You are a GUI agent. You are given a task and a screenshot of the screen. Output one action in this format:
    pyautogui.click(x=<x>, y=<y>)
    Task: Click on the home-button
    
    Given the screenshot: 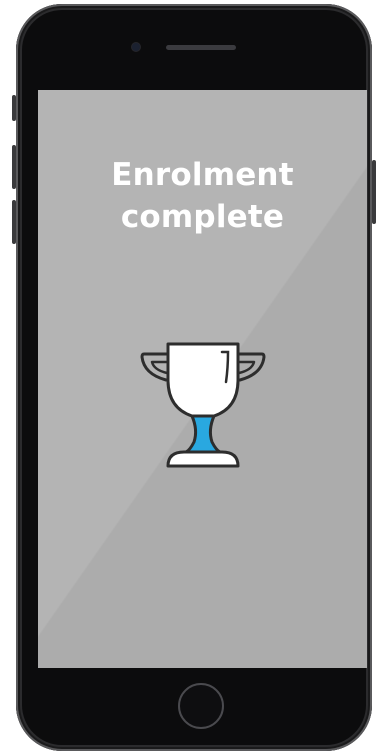 What is the action you would take?
    pyautogui.click(x=201, y=706)
    